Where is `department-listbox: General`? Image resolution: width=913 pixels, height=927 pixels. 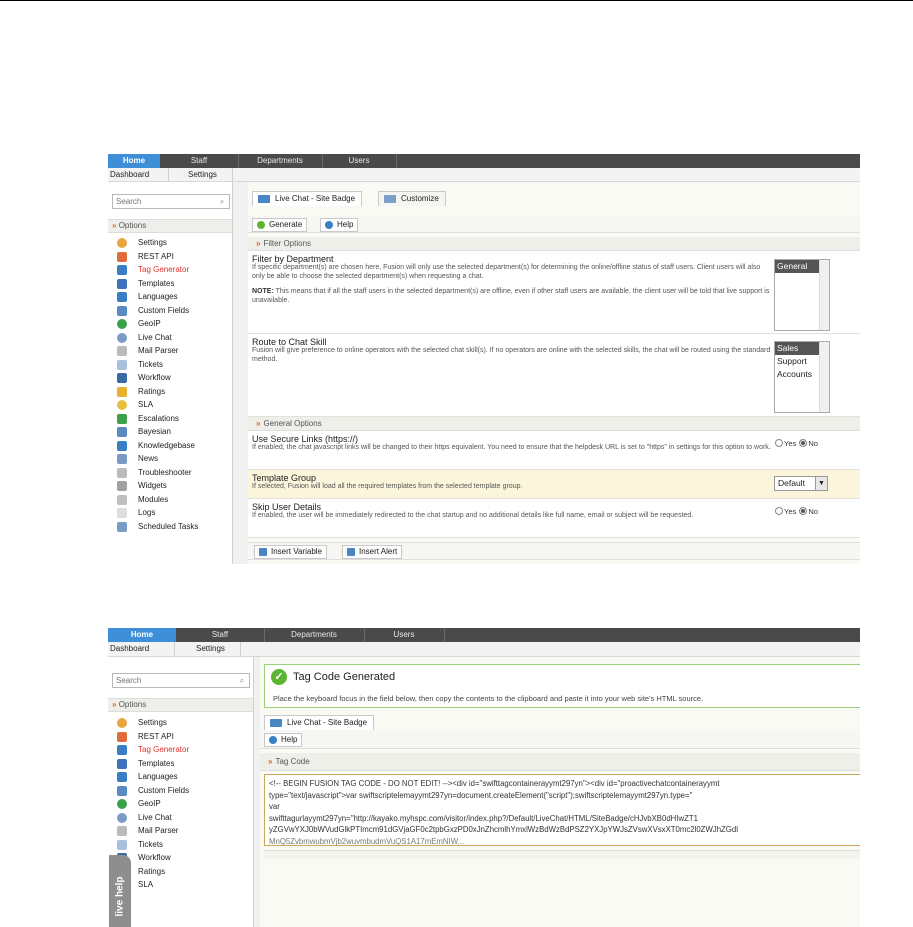
department-listbox: General is located at coordinates (802, 295).